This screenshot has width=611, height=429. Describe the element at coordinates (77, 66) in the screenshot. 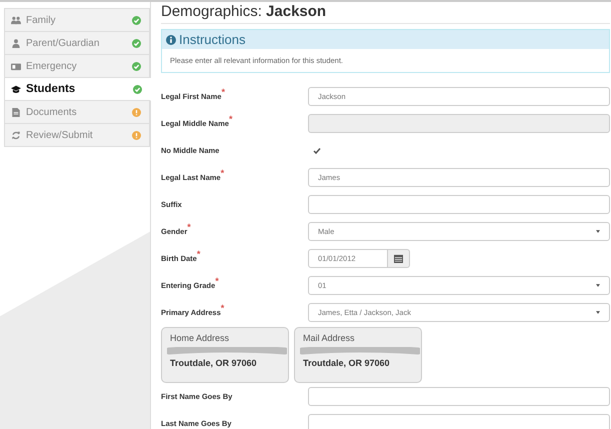

I see `sidebar-item: Emergency` at that location.